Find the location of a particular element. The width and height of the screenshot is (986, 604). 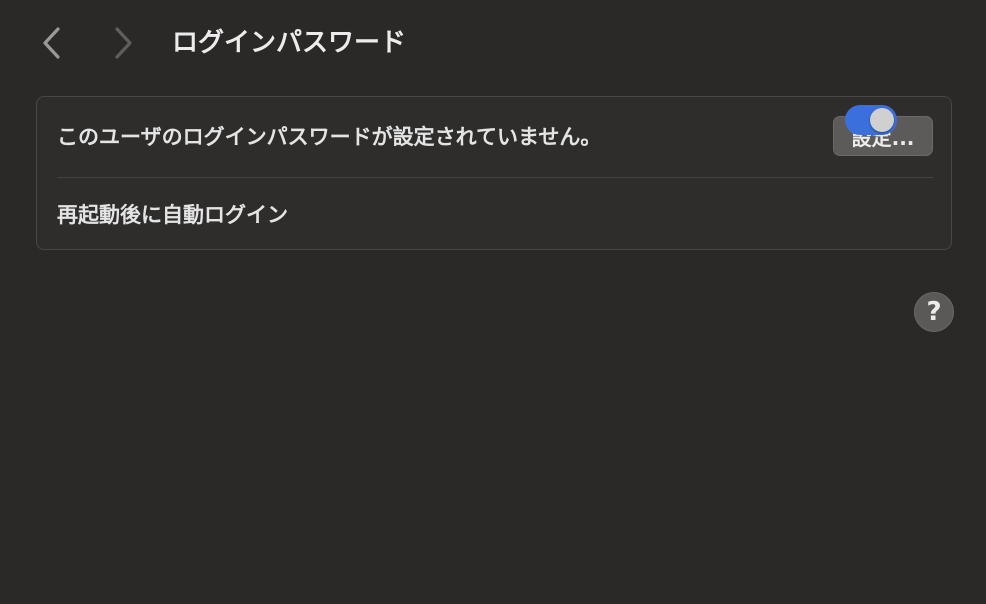

question-mark-icon: ? is located at coordinates (934, 312).